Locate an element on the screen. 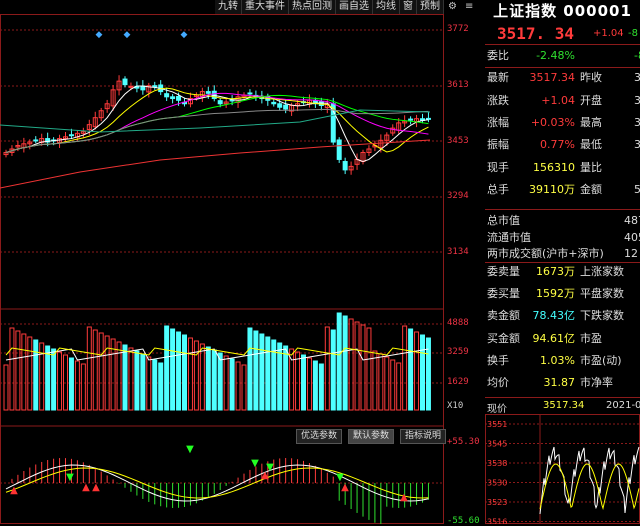 The width and height of the screenshot is (640, 526). tab-optimal-params: 优选参数 is located at coordinates (319, 436).